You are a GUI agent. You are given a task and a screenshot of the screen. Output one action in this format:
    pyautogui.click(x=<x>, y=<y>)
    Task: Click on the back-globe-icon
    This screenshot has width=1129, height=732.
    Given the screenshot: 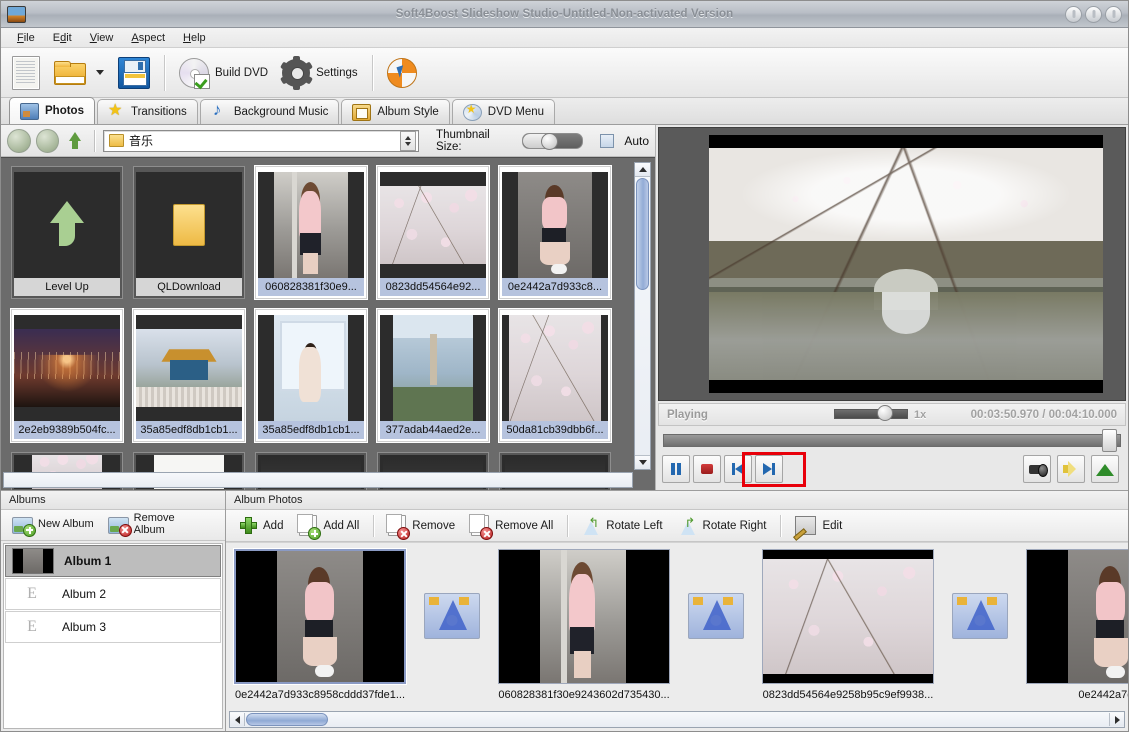 What is the action you would take?
    pyautogui.click(x=19, y=140)
    